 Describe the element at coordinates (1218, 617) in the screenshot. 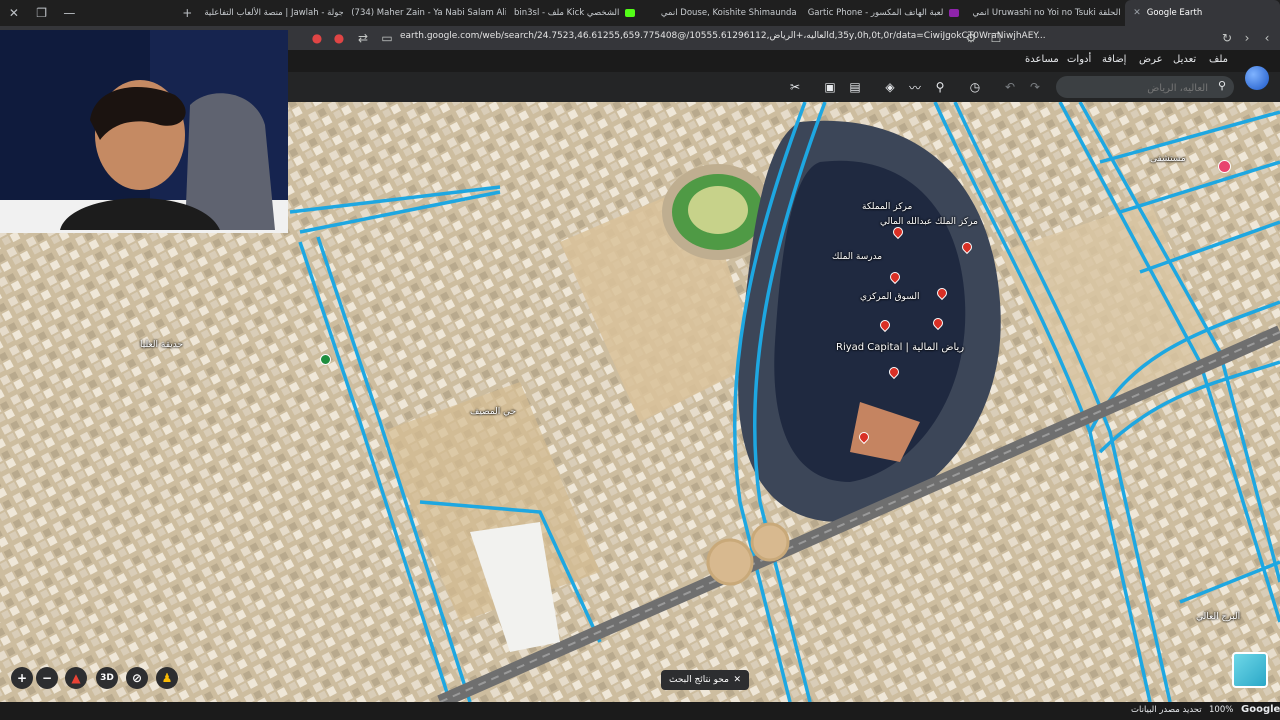

I see `map-label-tower: البرج العالي` at that location.